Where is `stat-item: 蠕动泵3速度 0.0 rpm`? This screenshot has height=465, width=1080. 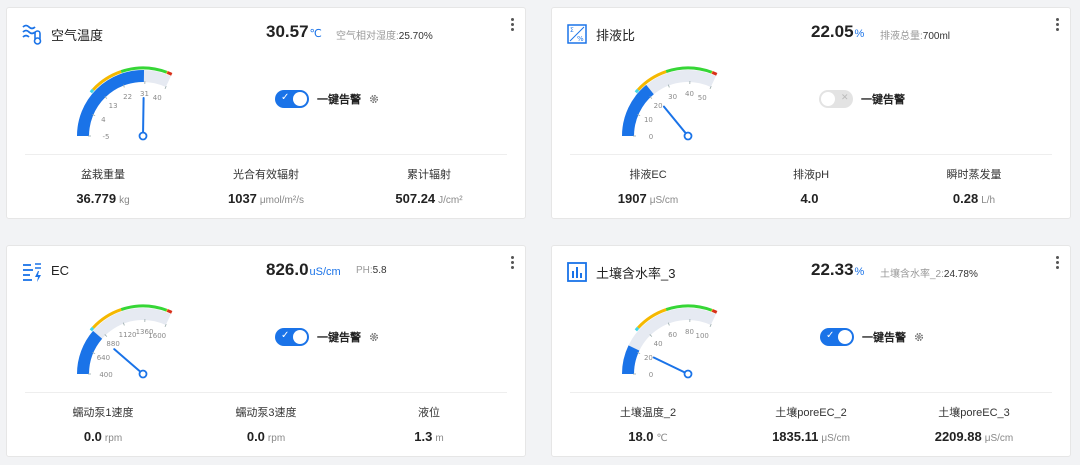
stat-item: 蠕动泵3速度 0.0 rpm is located at coordinates (266, 424).